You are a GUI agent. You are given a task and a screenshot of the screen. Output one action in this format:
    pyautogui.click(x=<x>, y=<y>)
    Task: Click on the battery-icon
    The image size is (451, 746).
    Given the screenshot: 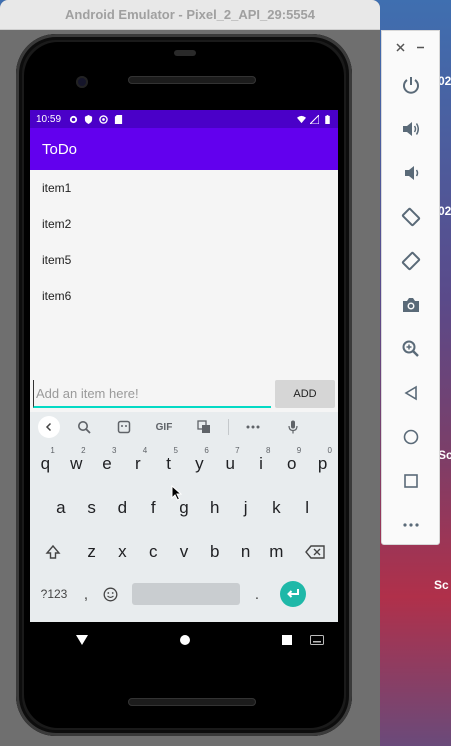 What is the action you would take?
    pyautogui.click(x=327, y=119)
    